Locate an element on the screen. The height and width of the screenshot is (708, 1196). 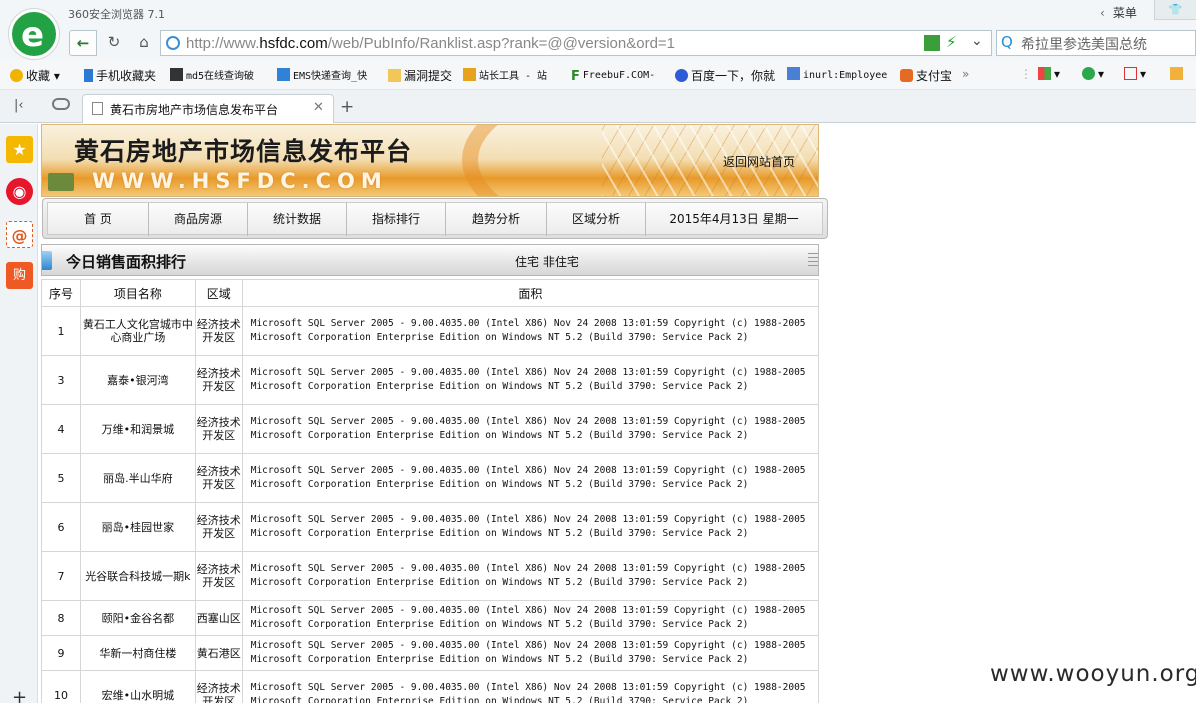
adblock-icon: ▾ is located at coordinates (1135, 74).